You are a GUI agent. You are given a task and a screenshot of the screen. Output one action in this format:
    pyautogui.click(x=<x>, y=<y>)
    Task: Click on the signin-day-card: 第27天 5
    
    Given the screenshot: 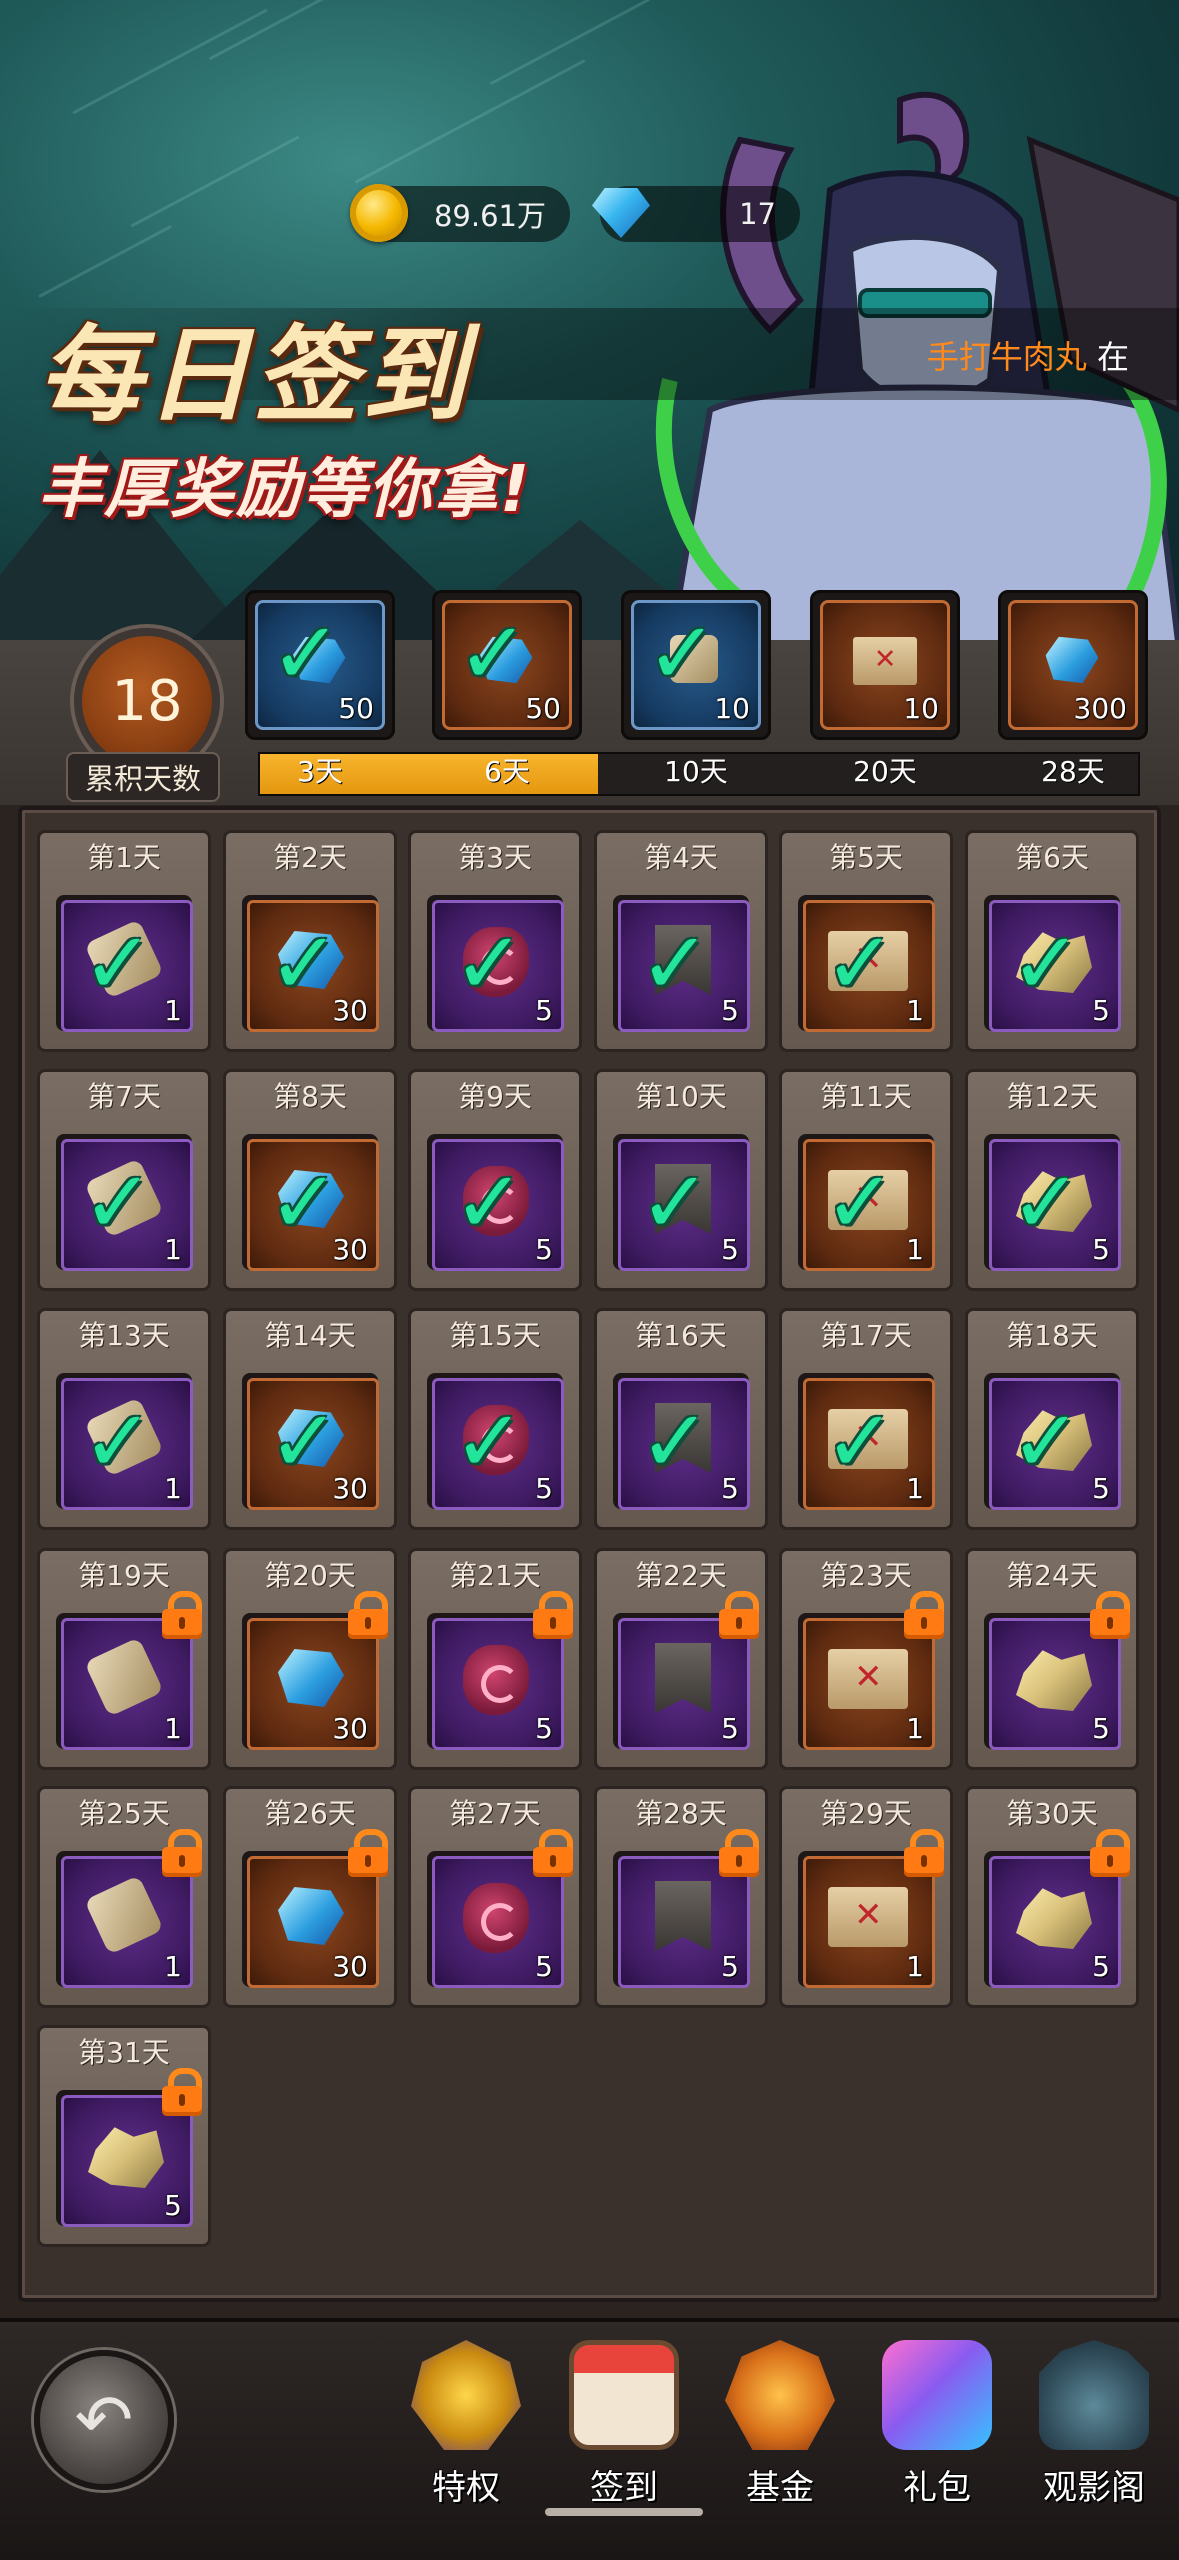 What is the action you would take?
    pyautogui.click(x=495, y=1897)
    